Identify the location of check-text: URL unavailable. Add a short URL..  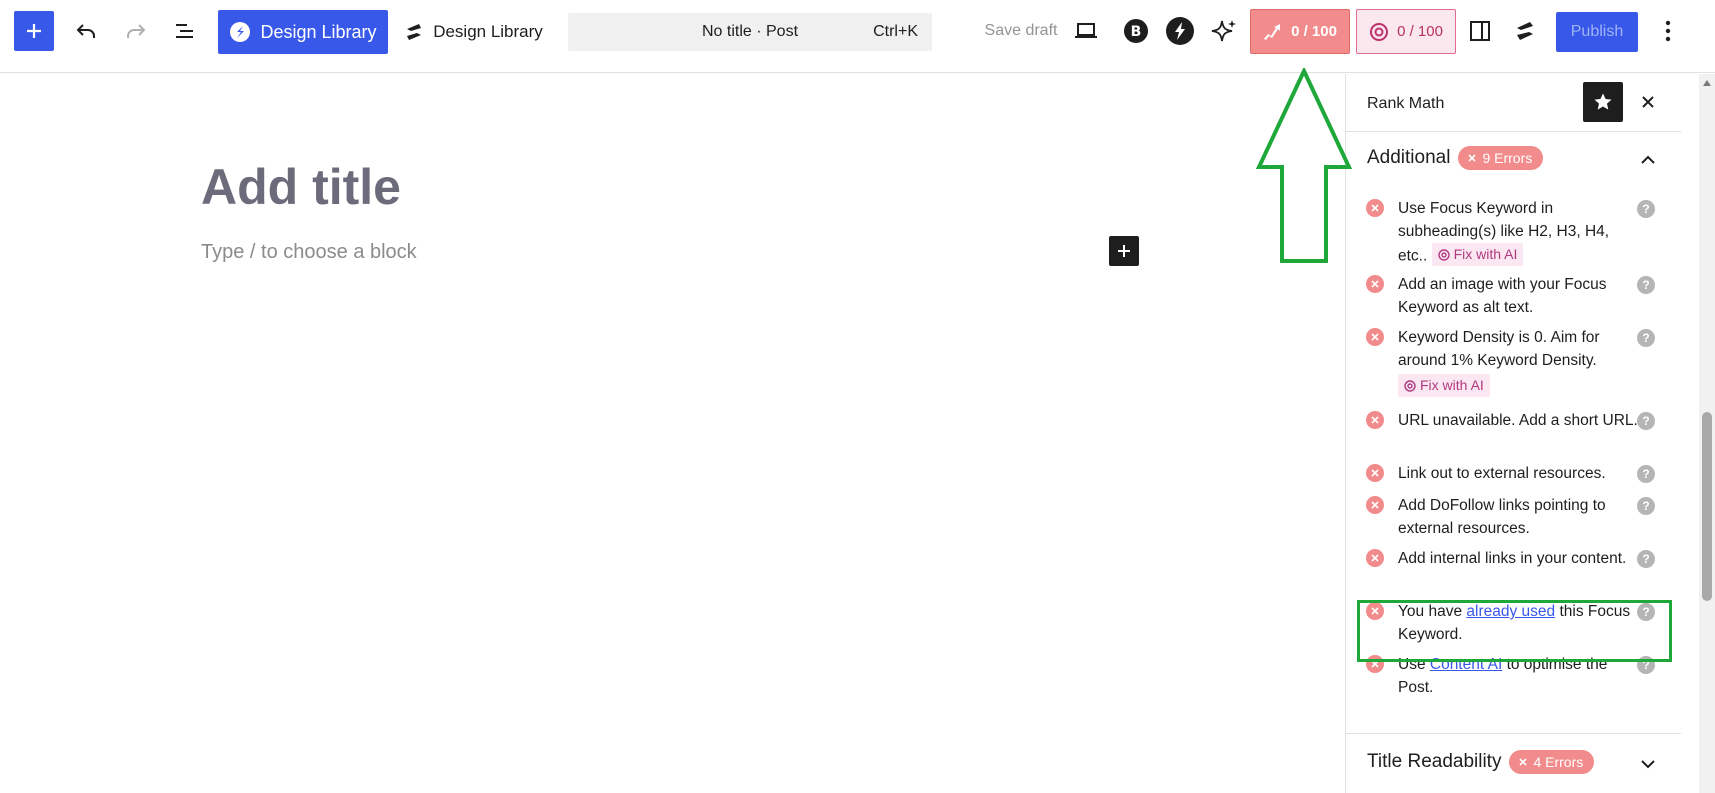
(1518, 420).